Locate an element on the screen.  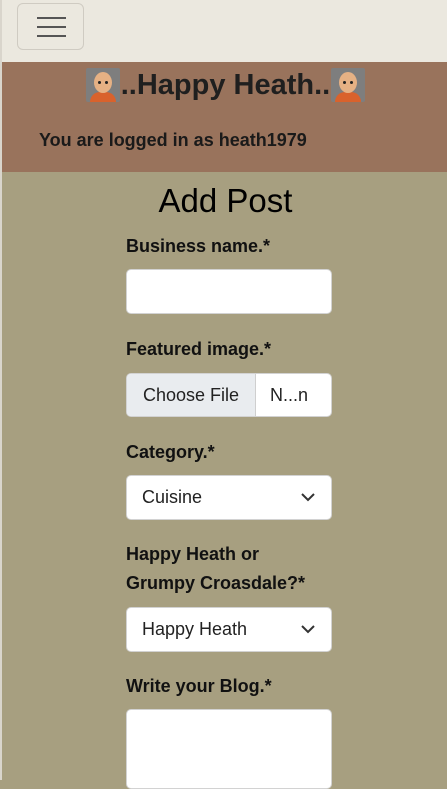
featured-image-label: Featured image.* is located at coordinates (199, 349).